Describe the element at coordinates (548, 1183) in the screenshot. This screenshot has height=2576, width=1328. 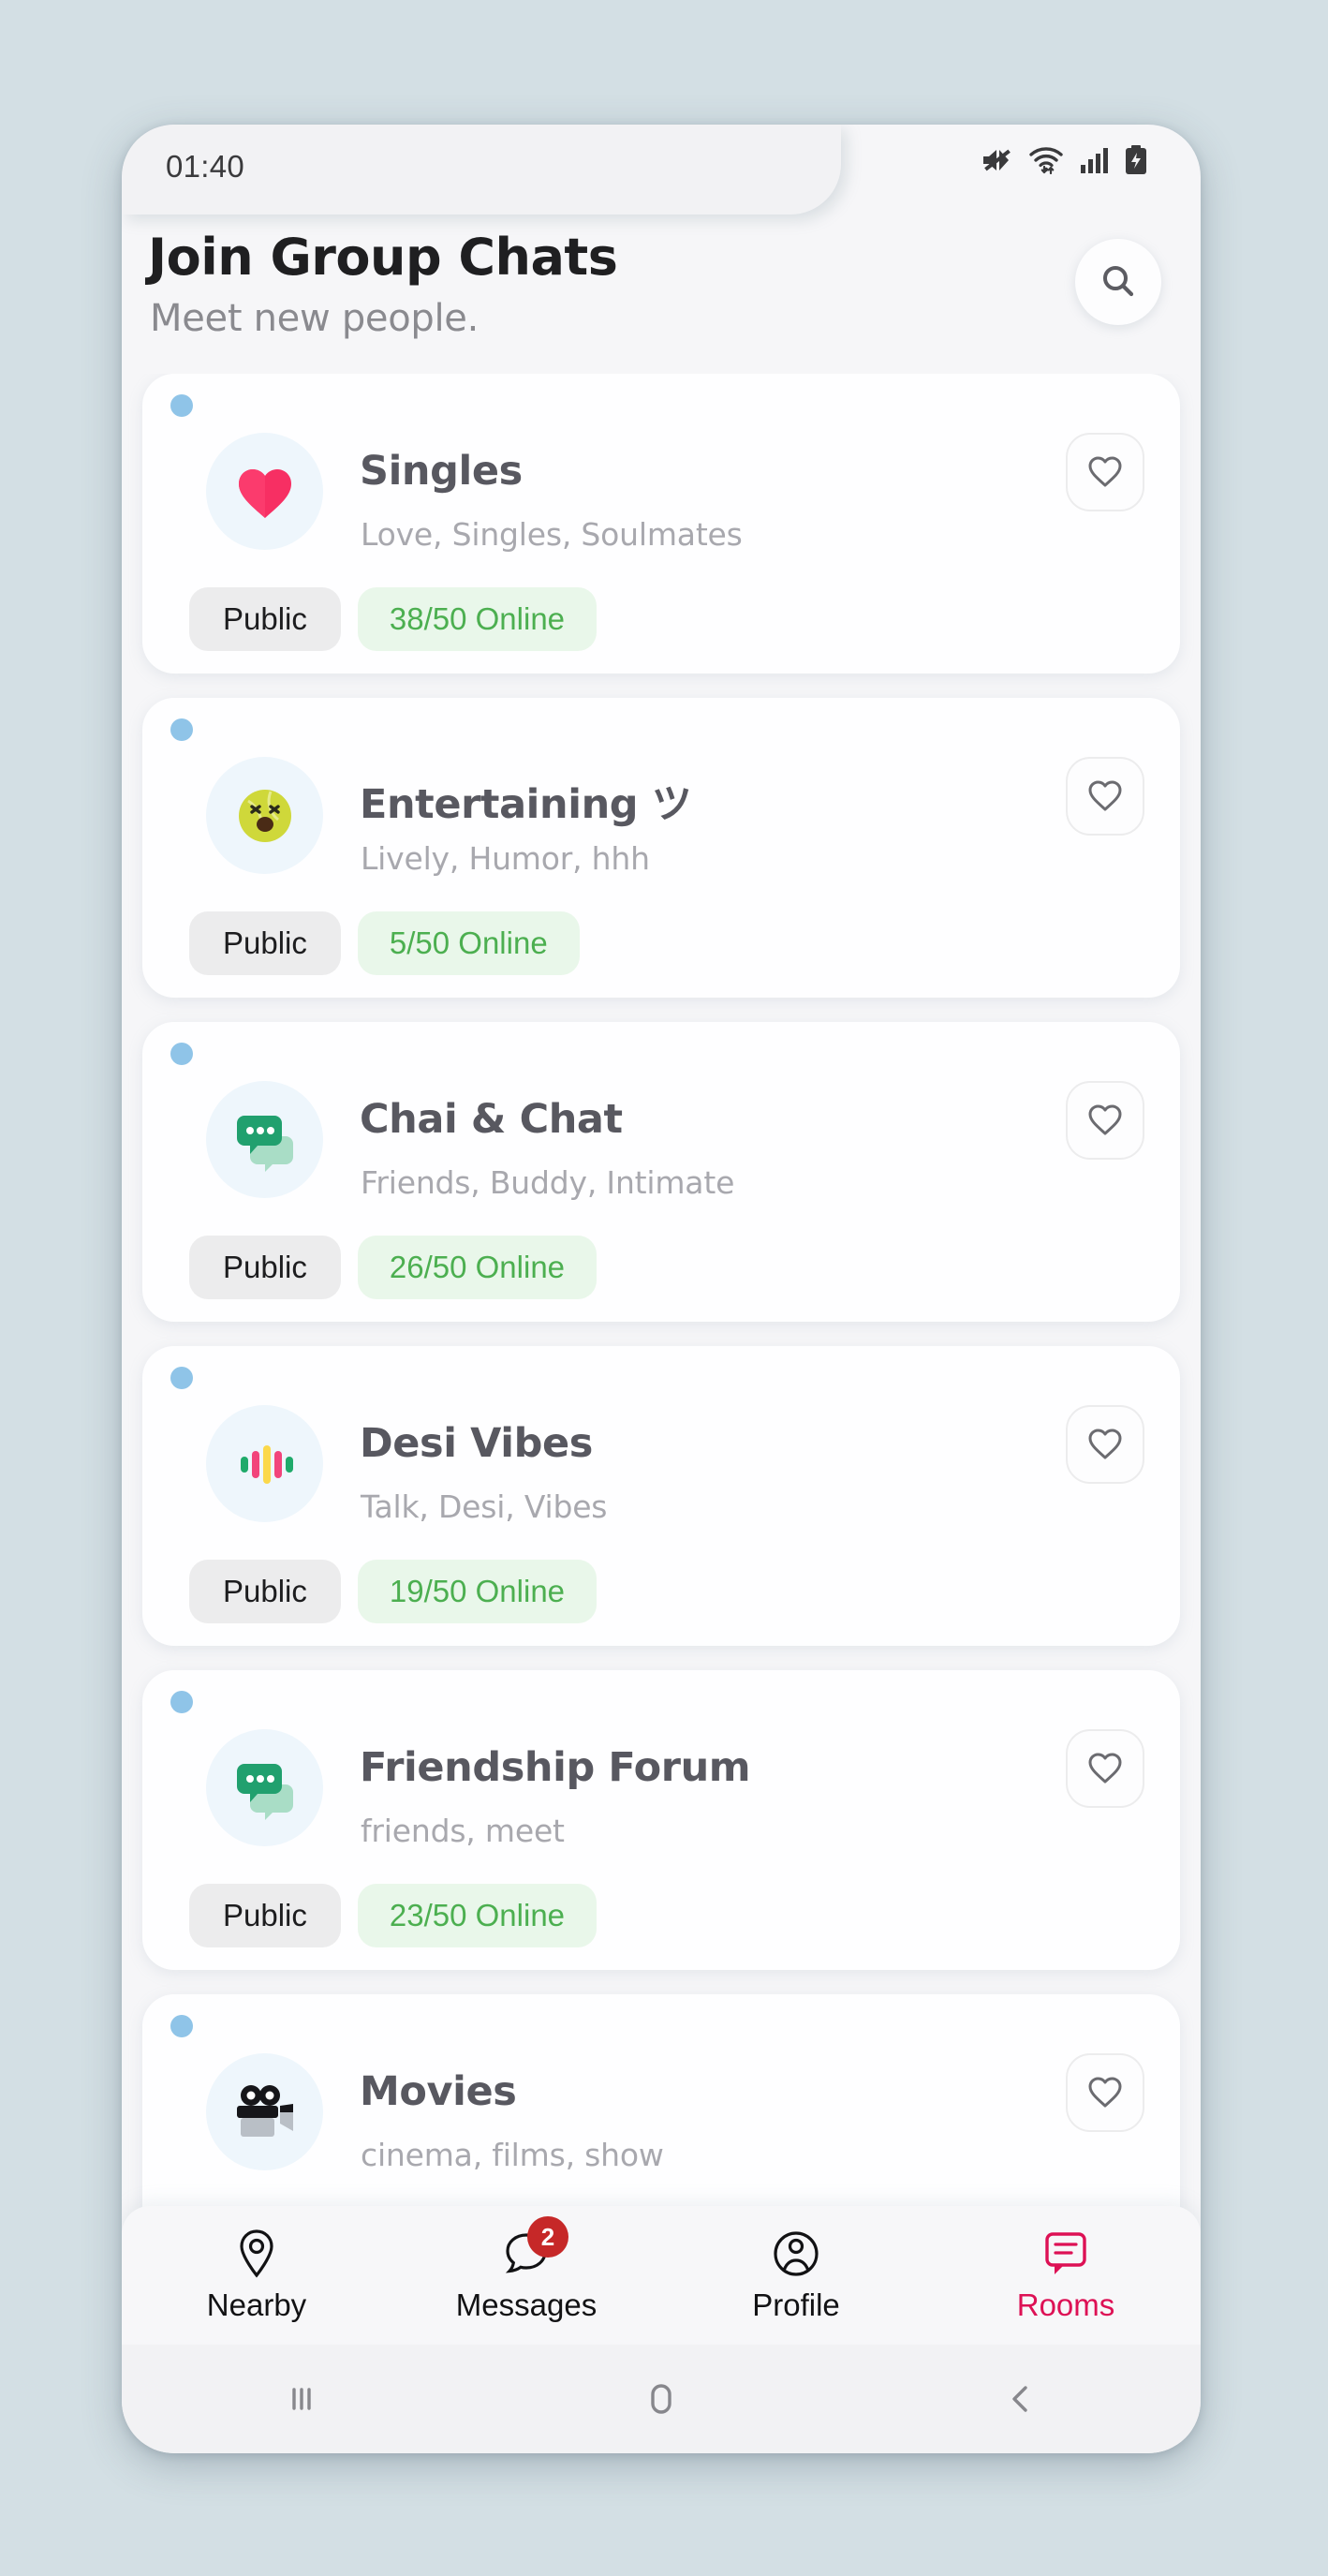
I see `group-subtitle: Friends, Buddy, Intimate` at that location.